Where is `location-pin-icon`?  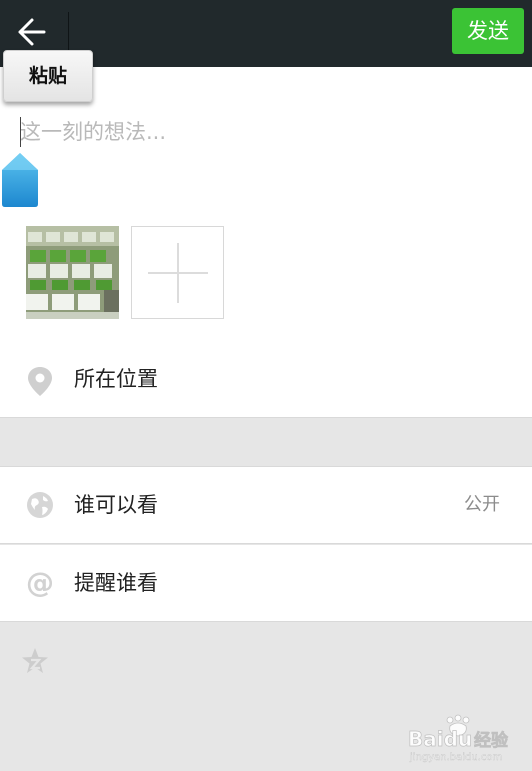 location-pin-icon is located at coordinates (40, 380).